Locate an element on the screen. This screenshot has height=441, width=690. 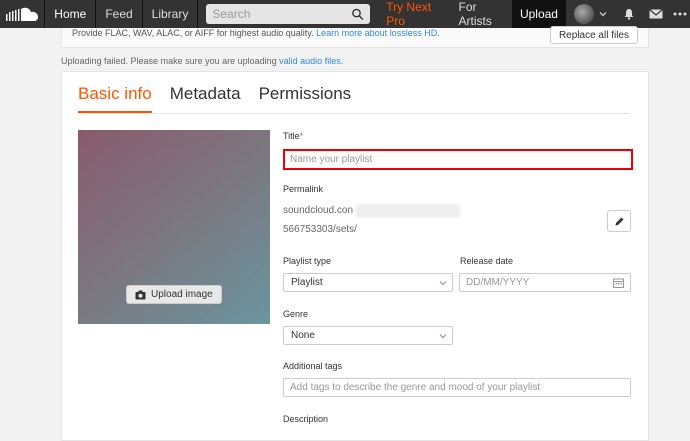
title-label-text: Title is located at coordinates (291, 136).